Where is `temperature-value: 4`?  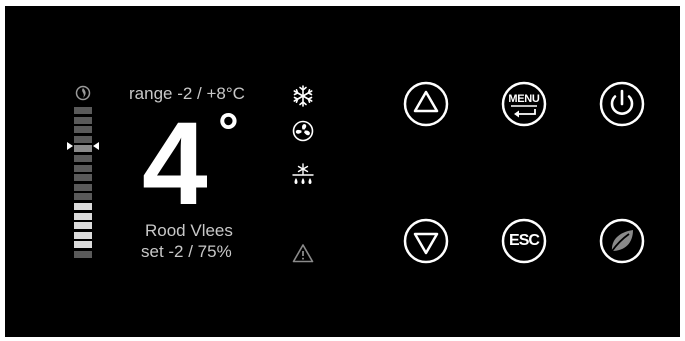 temperature-value: 4 is located at coordinates (175, 164).